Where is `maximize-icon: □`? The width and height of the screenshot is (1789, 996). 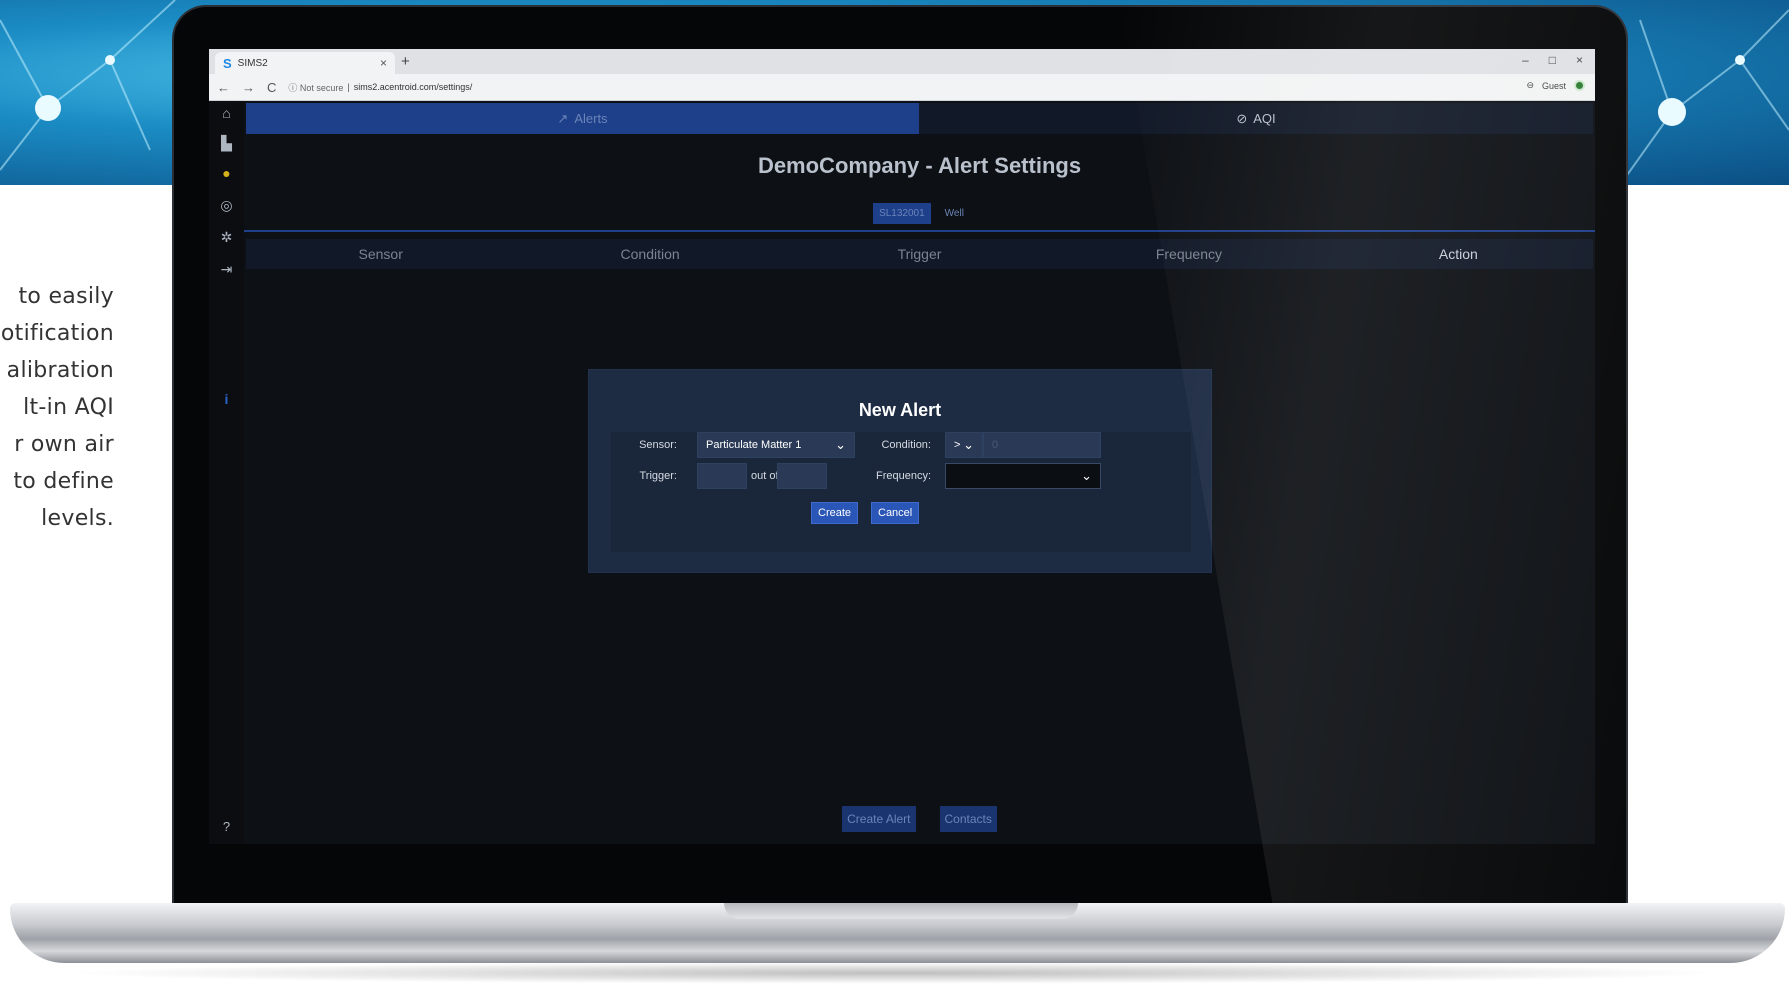 maximize-icon: □ is located at coordinates (1552, 60).